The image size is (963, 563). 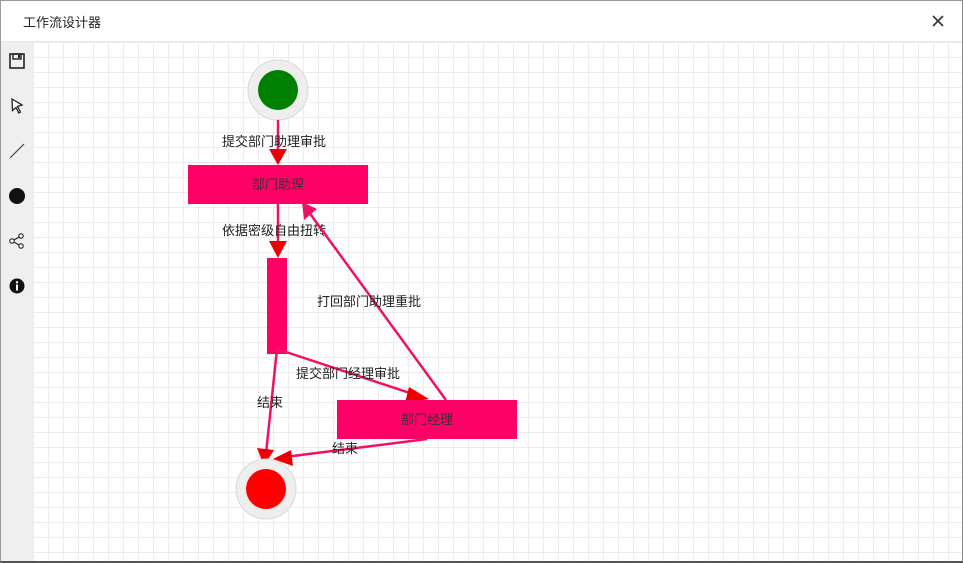 I want to click on save-icon, so click(x=17, y=61).